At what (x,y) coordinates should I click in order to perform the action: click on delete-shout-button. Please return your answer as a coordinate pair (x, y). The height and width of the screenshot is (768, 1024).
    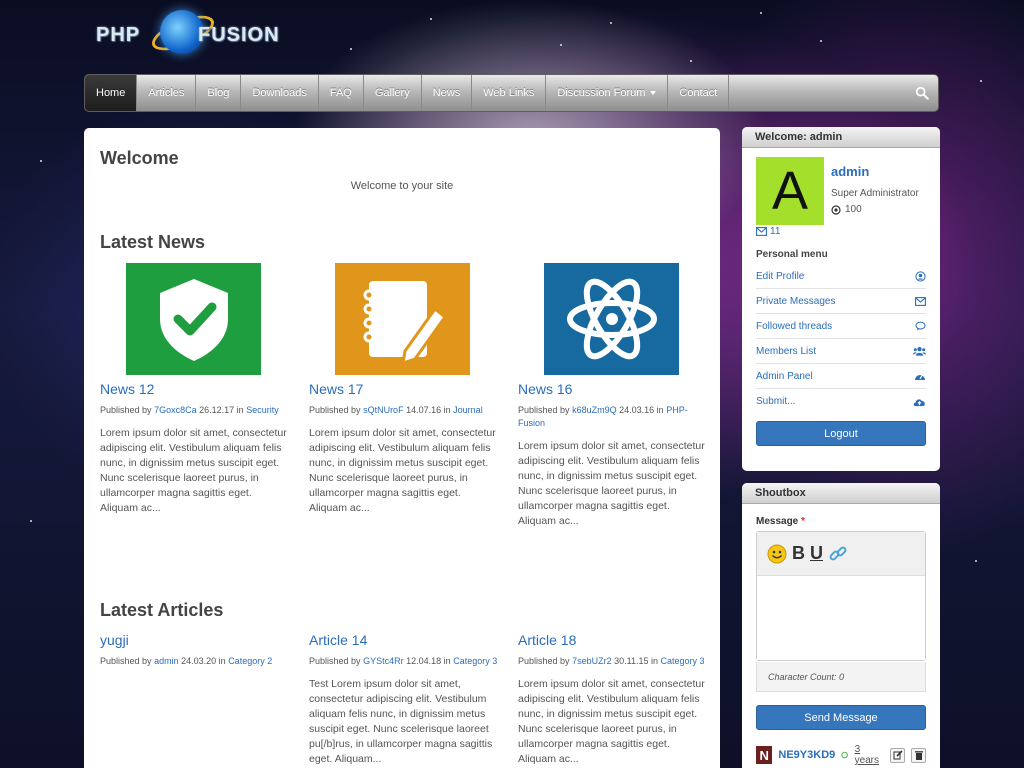
    Looking at the image, I should click on (918, 755).